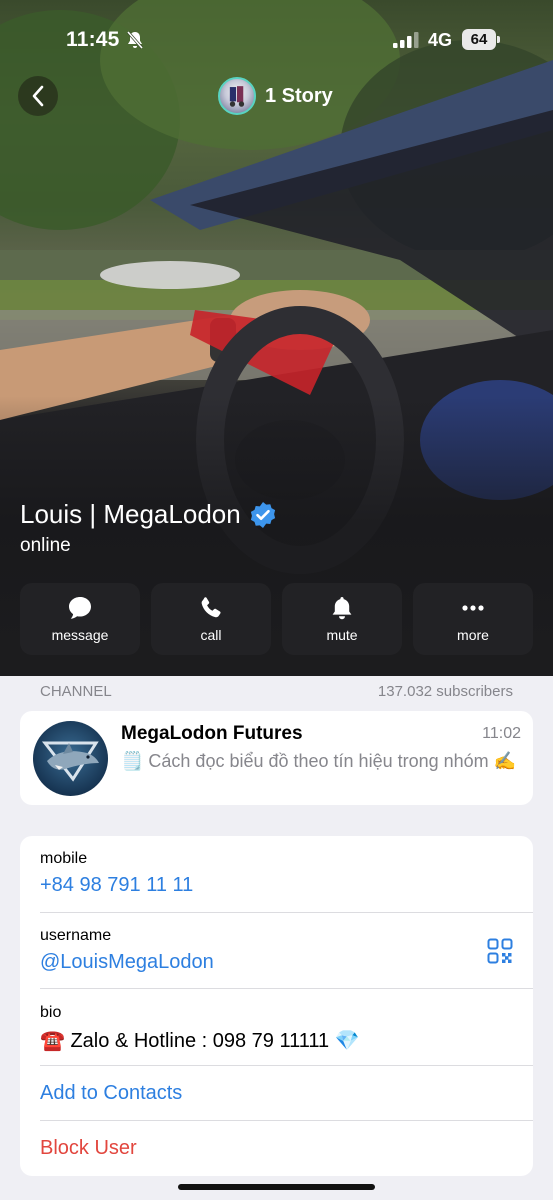 Image resolution: width=553 pixels, height=1200 pixels. What do you see at coordinates (342, 608) in the screenshot?
I see `bell-icon` at bounding box center [342, 608].